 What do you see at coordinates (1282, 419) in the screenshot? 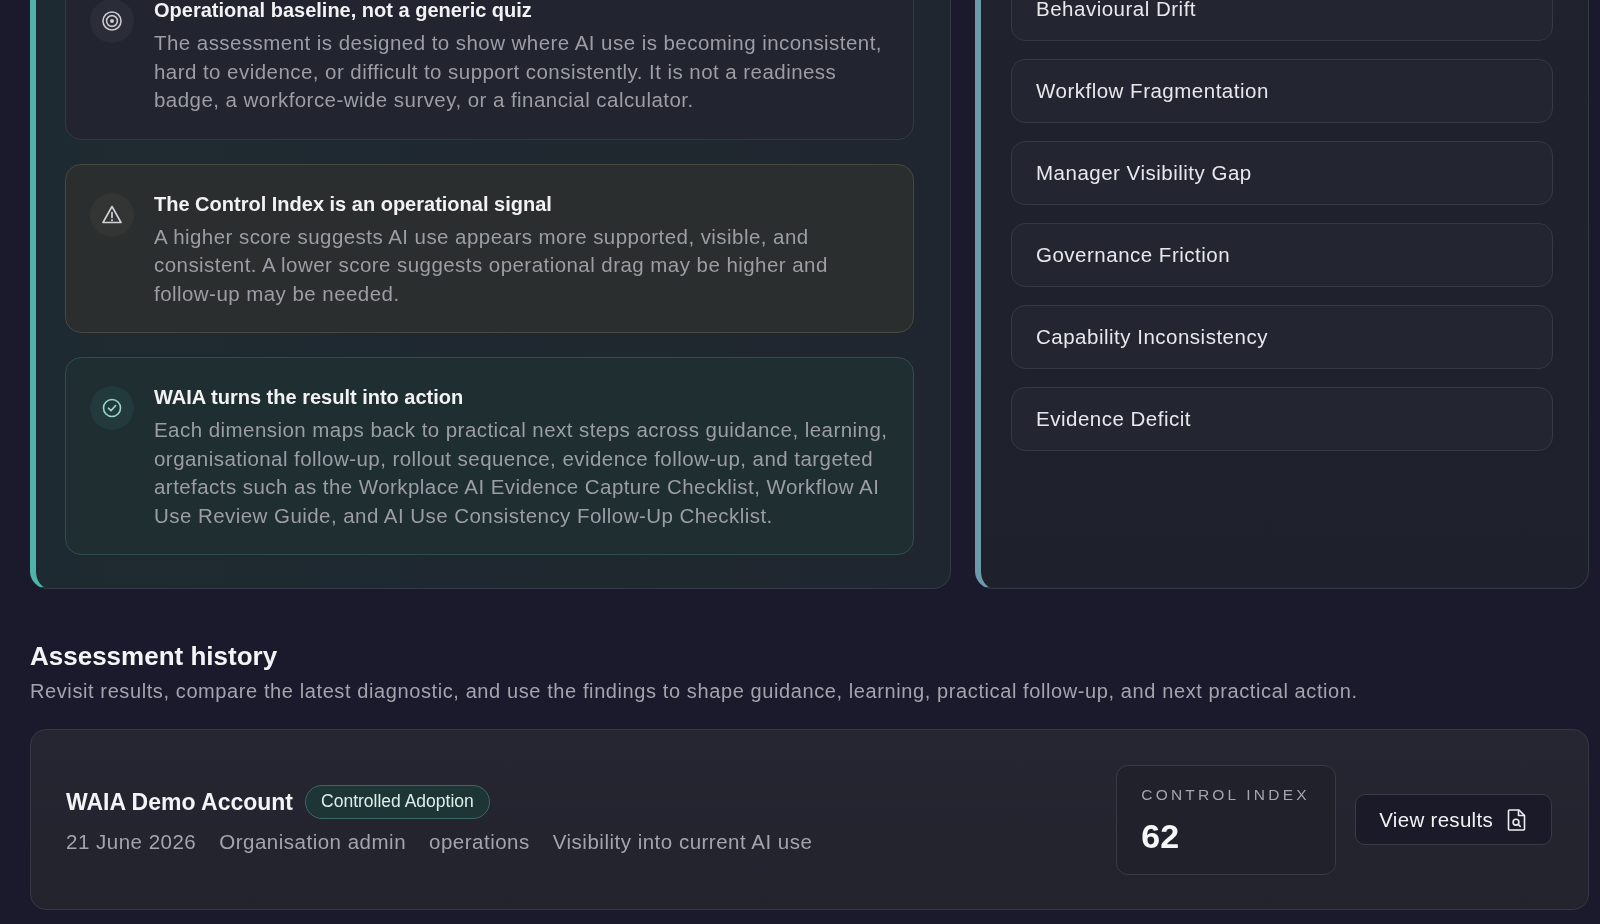
I see `dimension-item: Evidence Deficit` at bounding box center [1282, 419].